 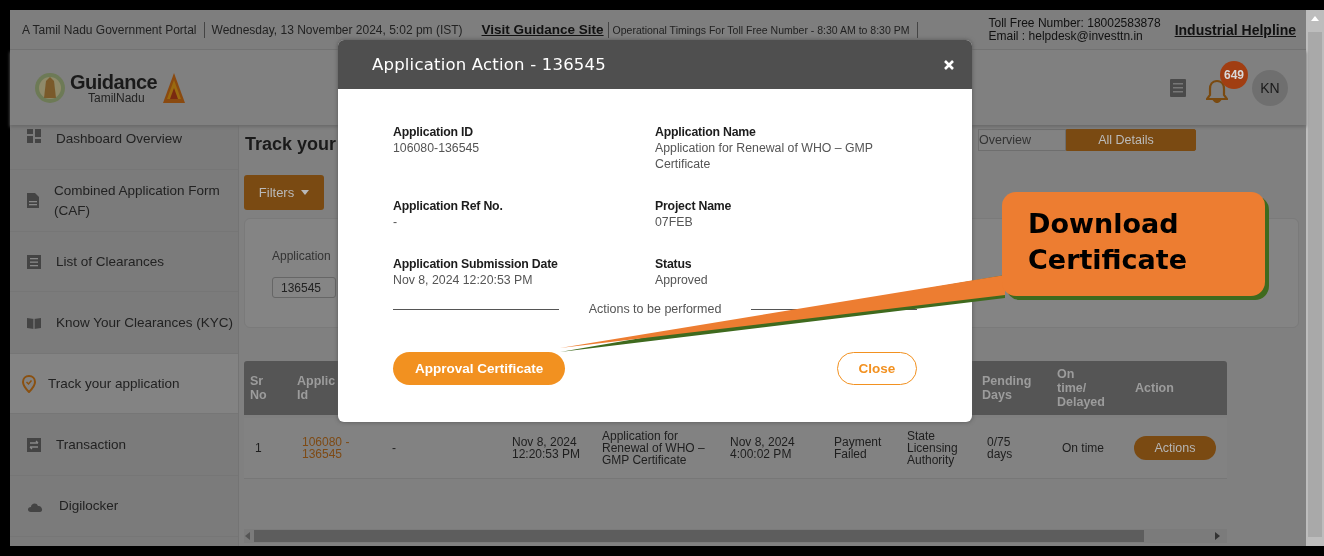 I want to click on column-header: On time/ Delayed, so click(x=1081, y=388).